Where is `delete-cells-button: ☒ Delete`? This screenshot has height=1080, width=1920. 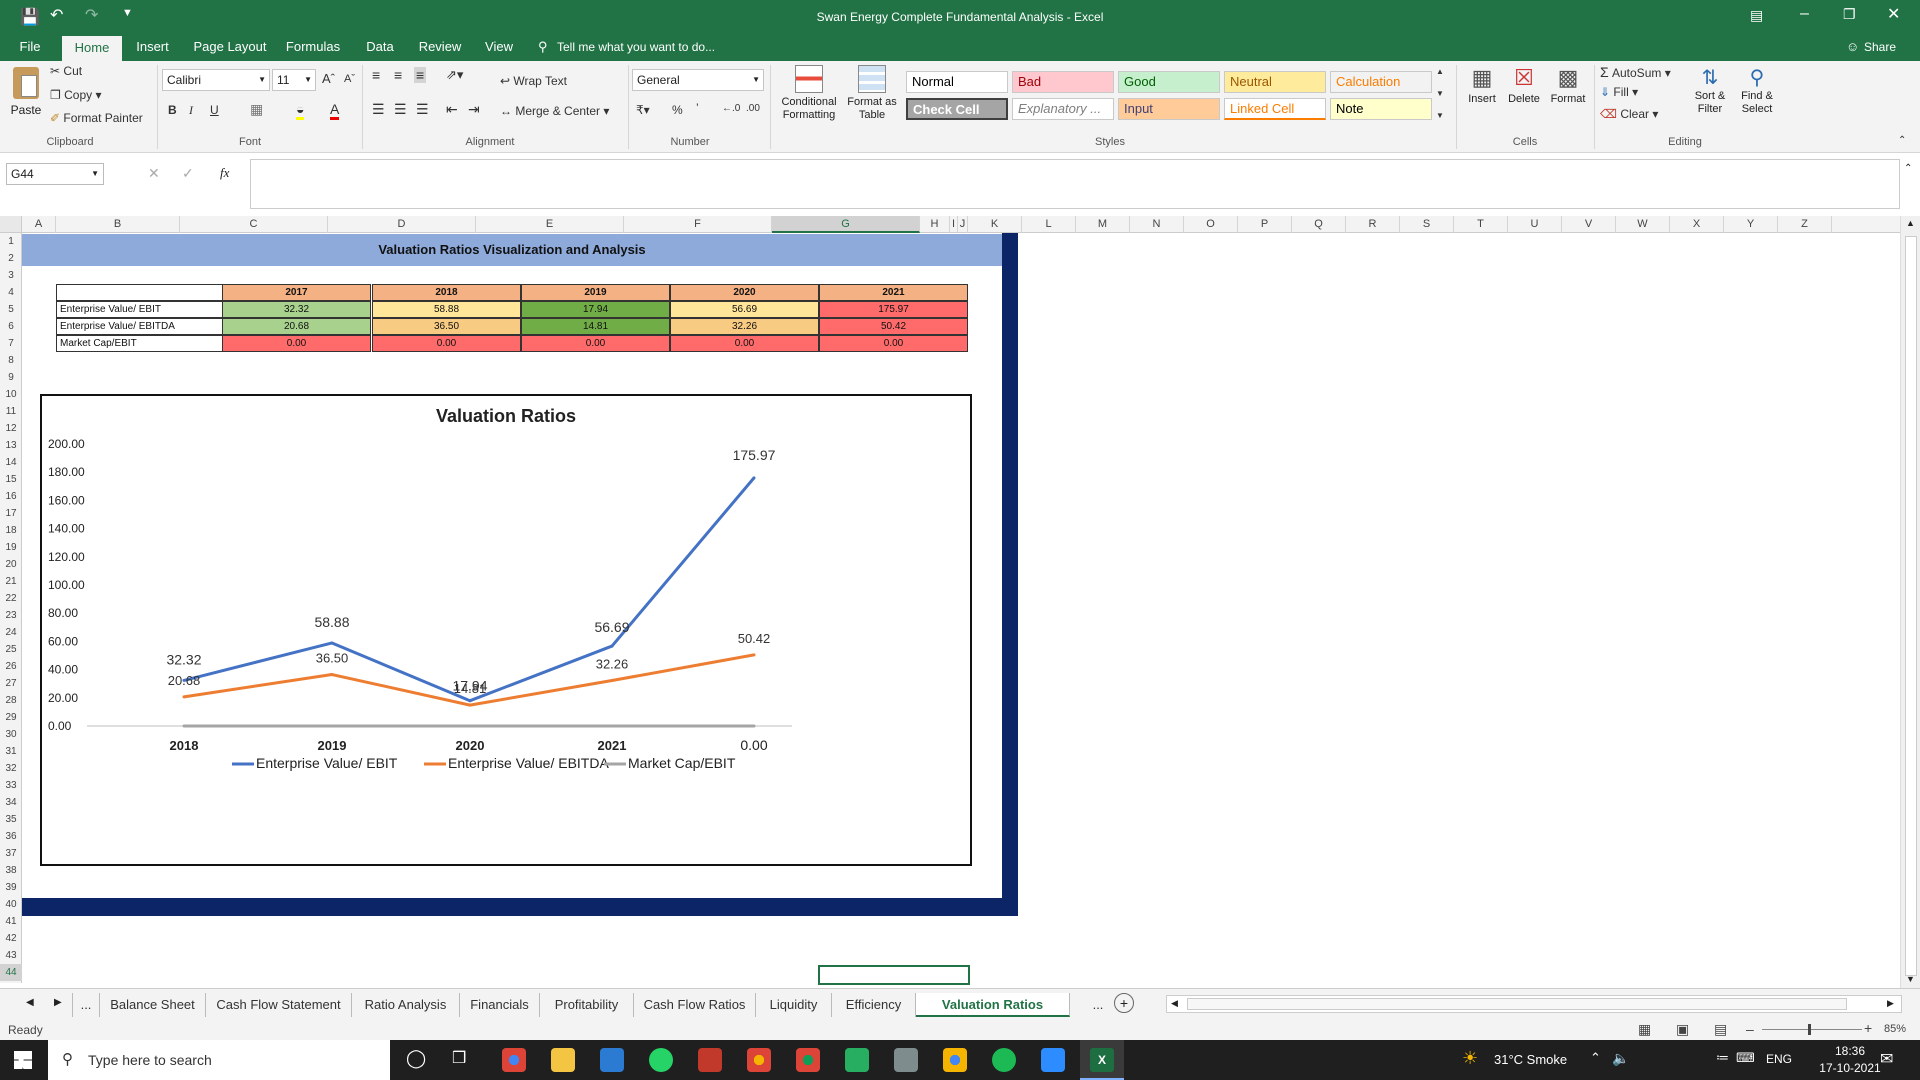 delete-cells-button: ☒ Delete is located at coordinates (1524, 85).